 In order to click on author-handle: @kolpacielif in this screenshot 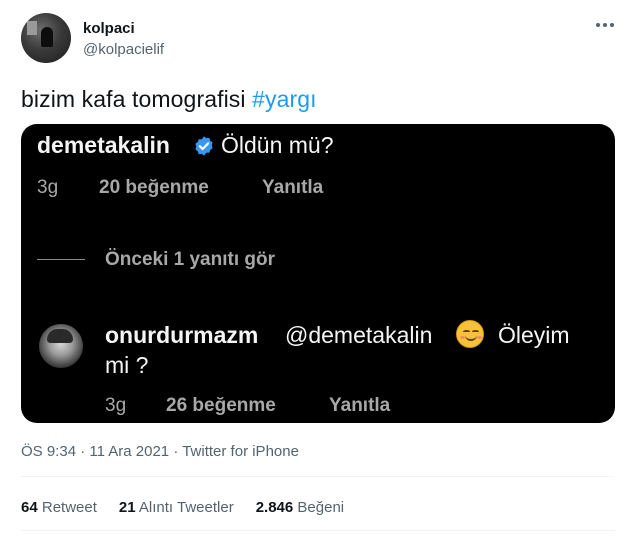, I will do `click(123, 49)`.